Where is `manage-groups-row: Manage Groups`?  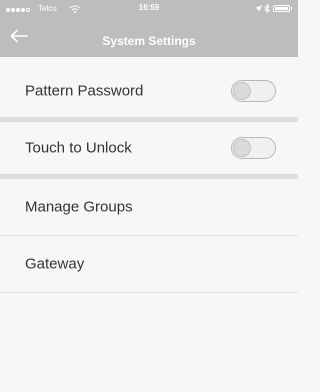 manage-groups-row: Manage Groups is located at coordinates (149, 207).